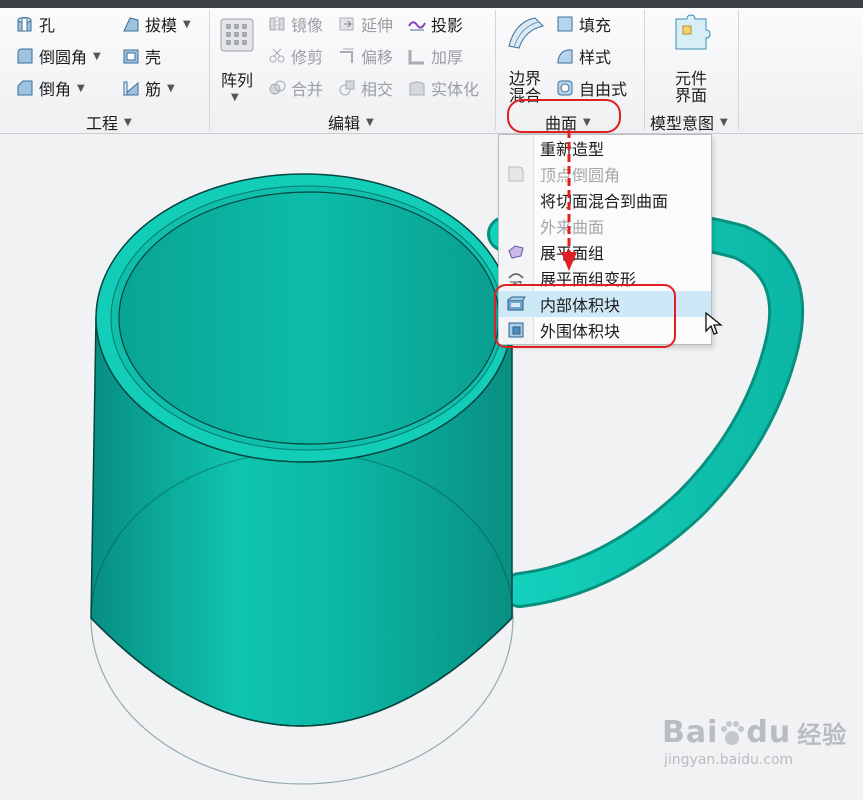  What do you see at coordinates (277, 56) in the screenshot?
I see `trim-icon` at bounding box center [277, 56].